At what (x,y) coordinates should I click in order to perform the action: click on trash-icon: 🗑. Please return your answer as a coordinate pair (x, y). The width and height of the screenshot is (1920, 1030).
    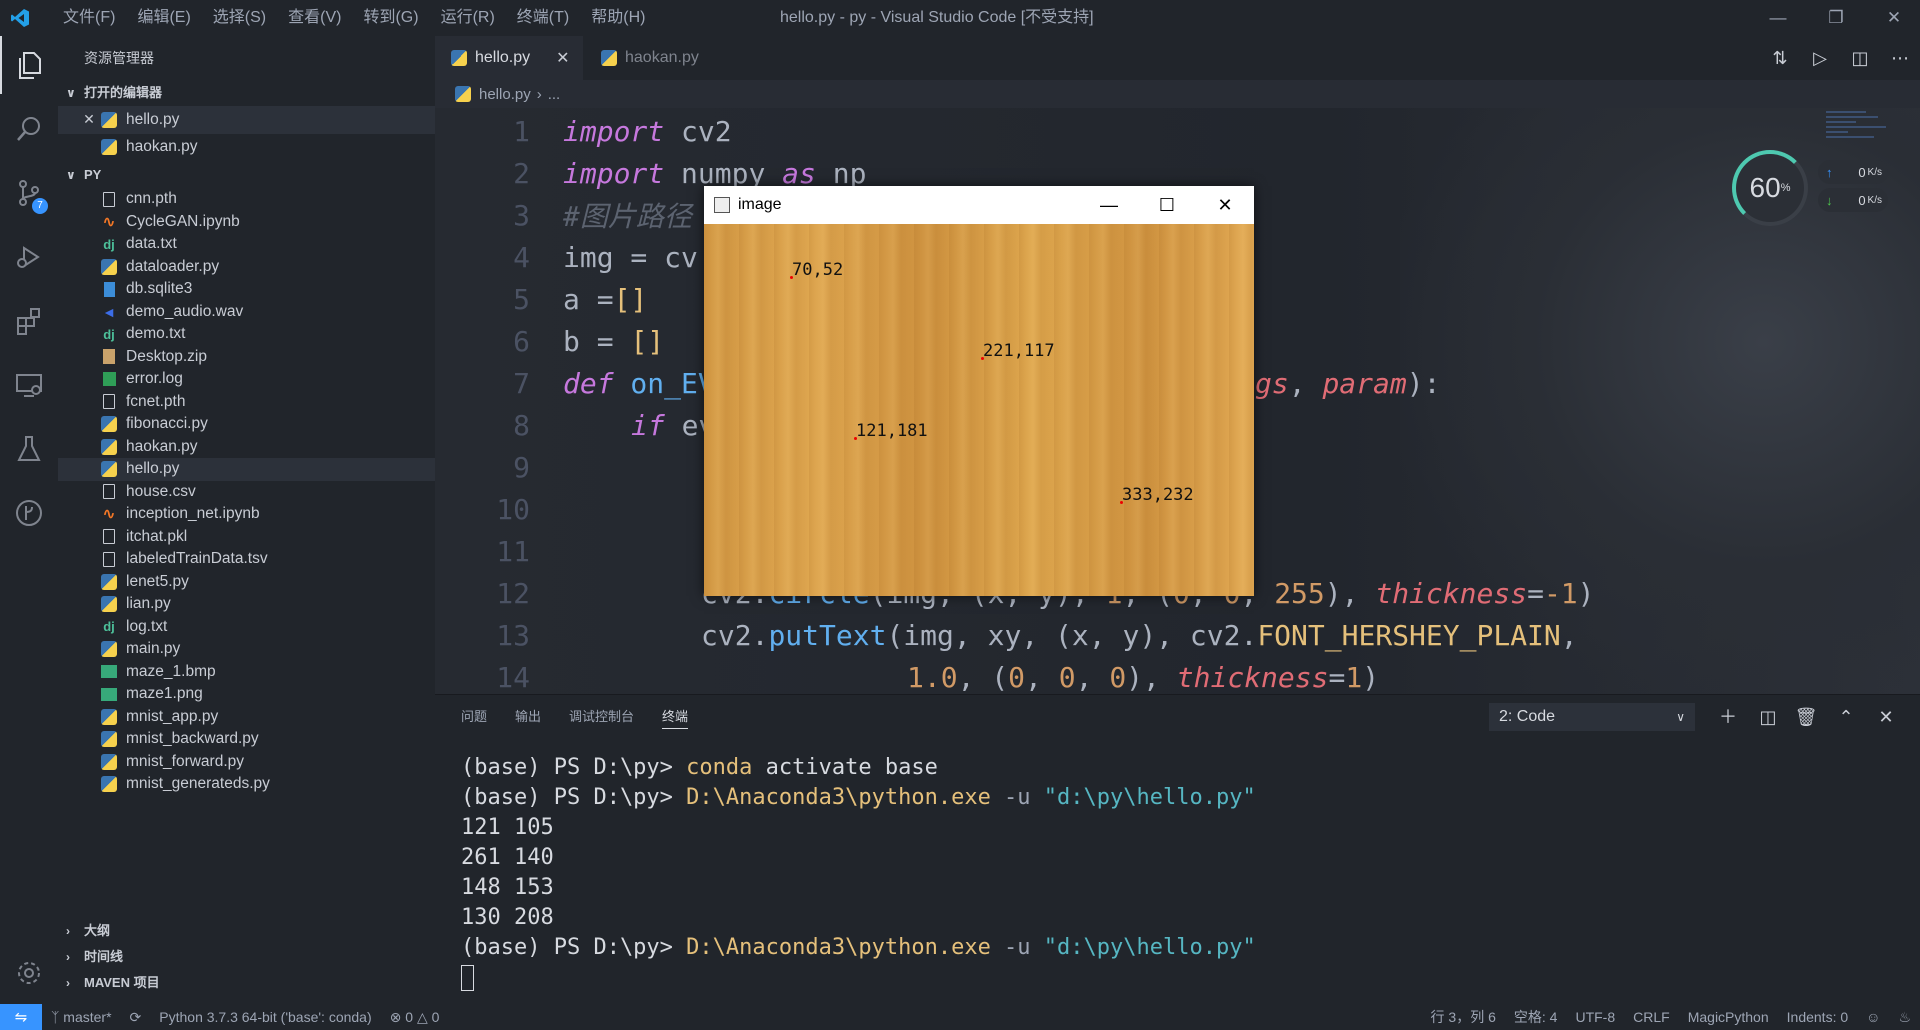
    Looking at the image, I should click on (1806, 717).